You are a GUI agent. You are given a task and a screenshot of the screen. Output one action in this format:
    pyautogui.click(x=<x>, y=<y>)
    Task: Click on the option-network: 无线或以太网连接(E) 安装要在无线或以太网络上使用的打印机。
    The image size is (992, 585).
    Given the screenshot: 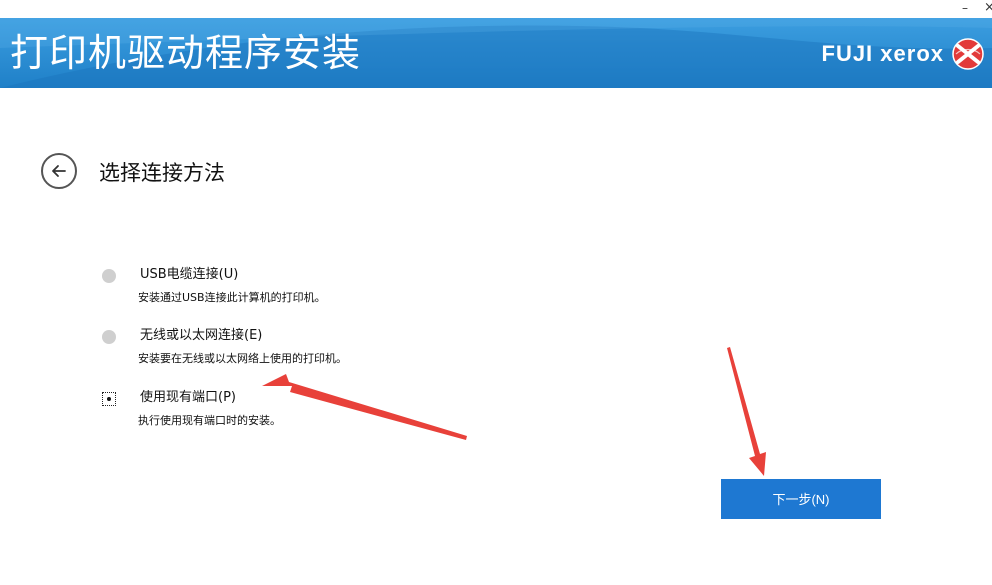 What is the action you would take?
    pyautogui.click(x=352, y=352)
    